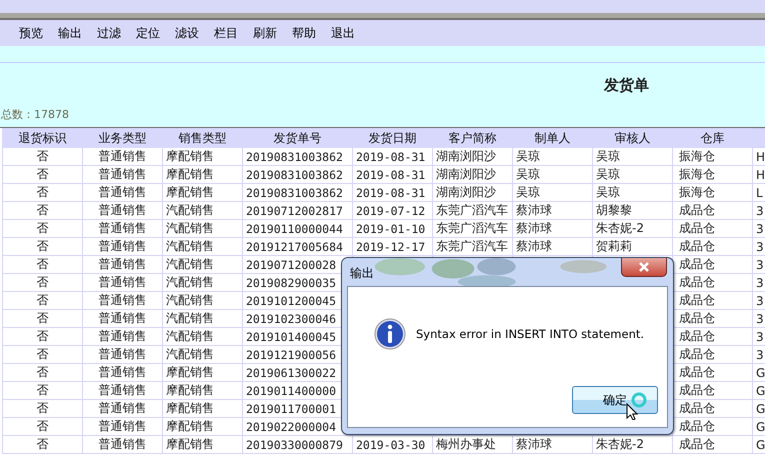  I want to click on column-header: 发货日期, so click(392, 138).